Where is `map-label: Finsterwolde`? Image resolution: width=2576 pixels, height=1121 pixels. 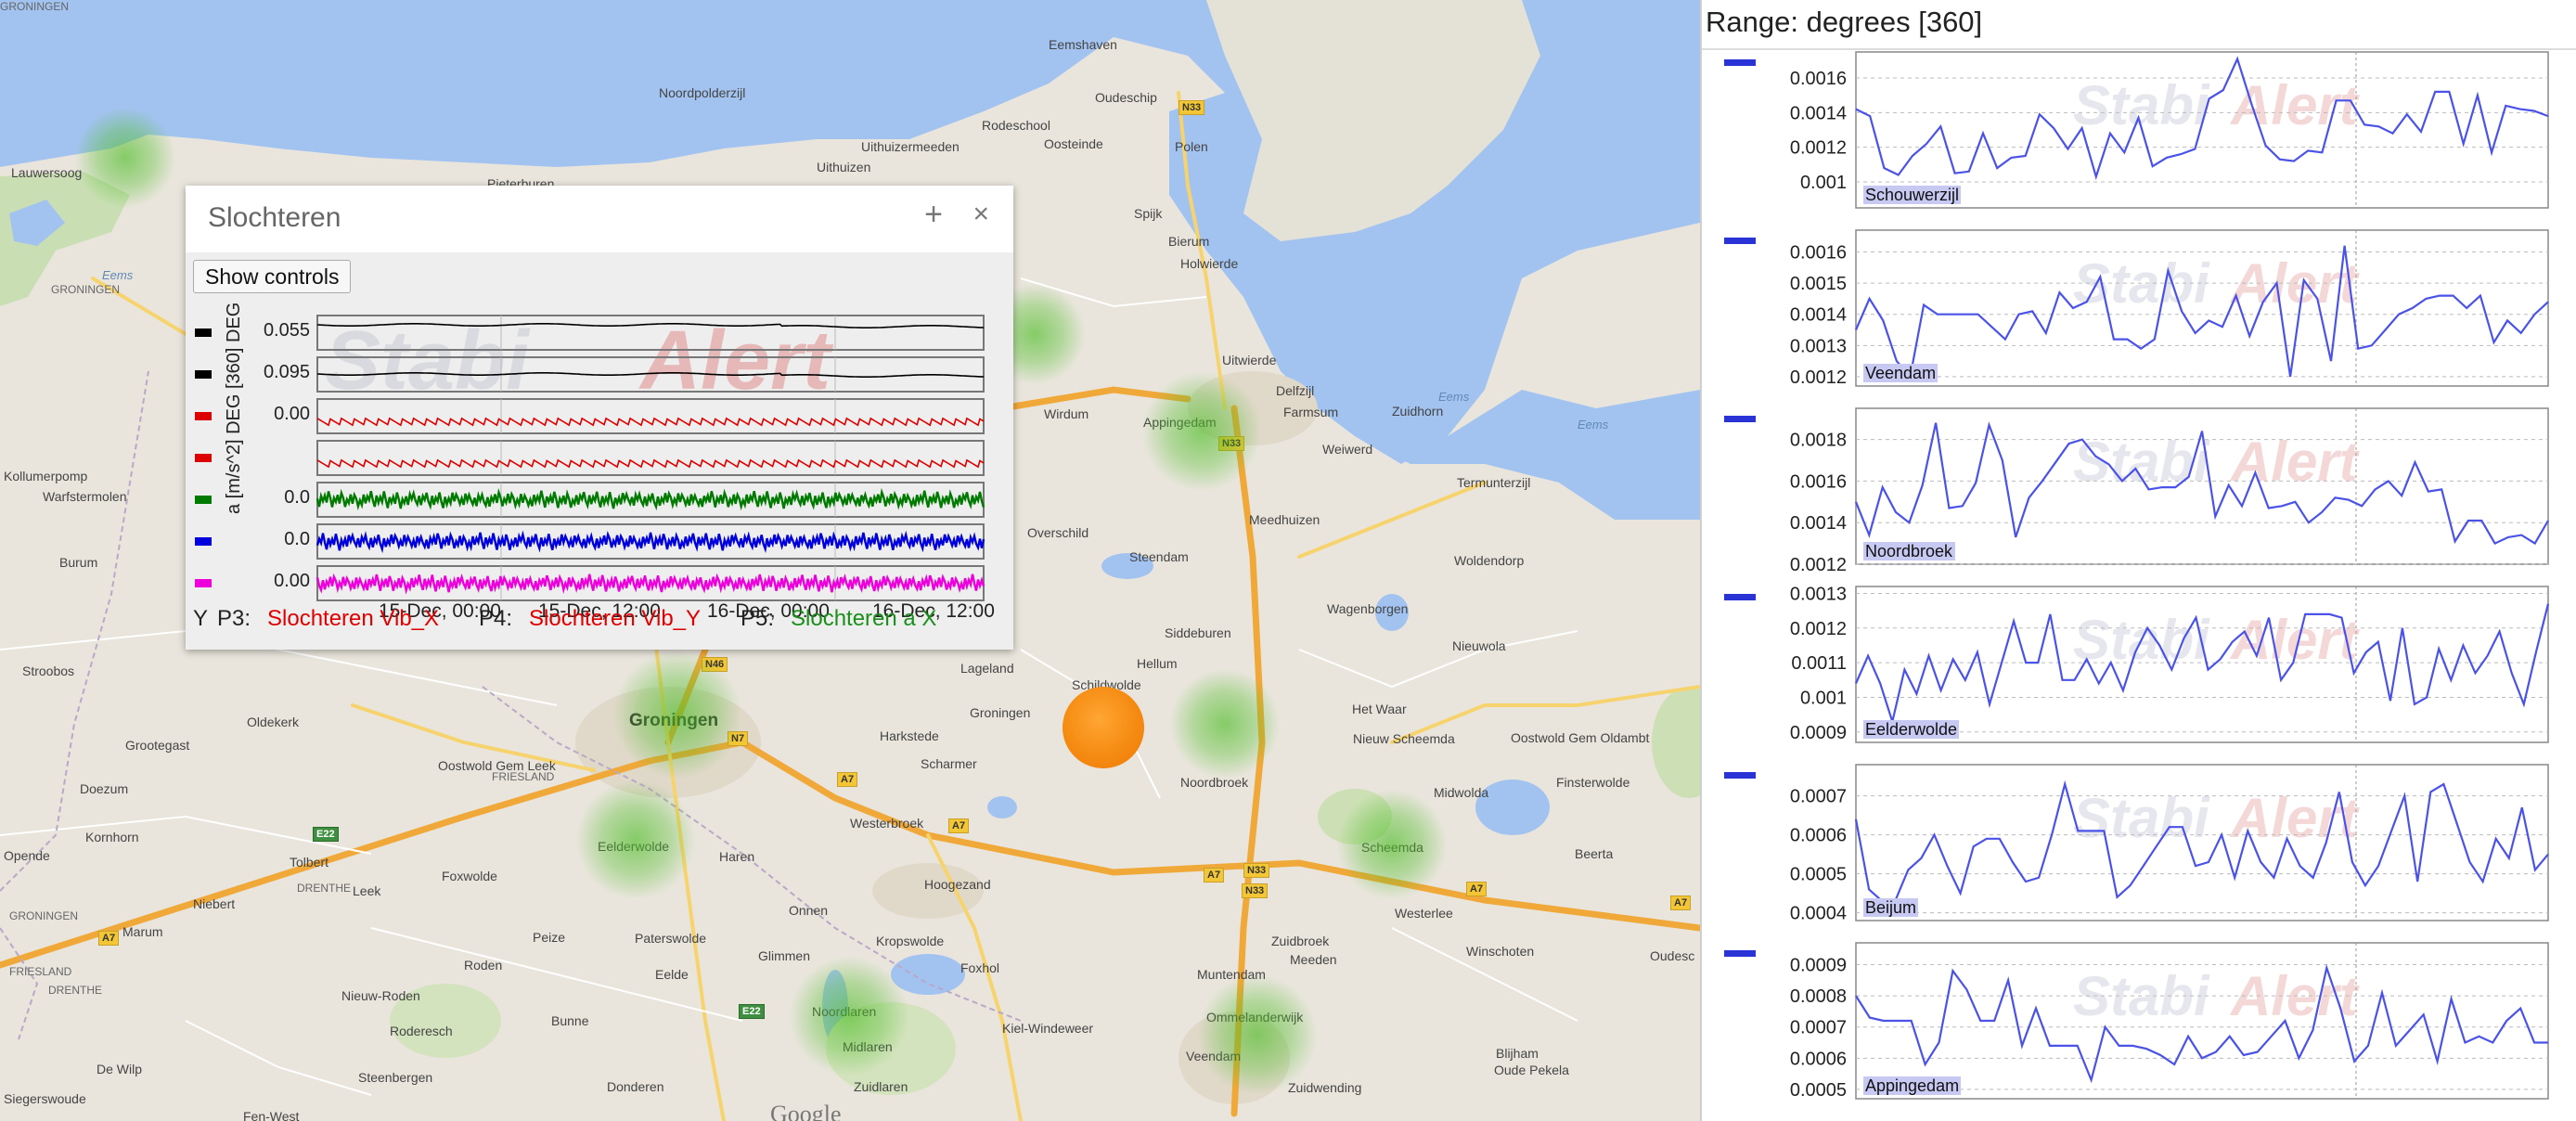 map-label: Finsterwolde is located at coordinates (1593, 782).